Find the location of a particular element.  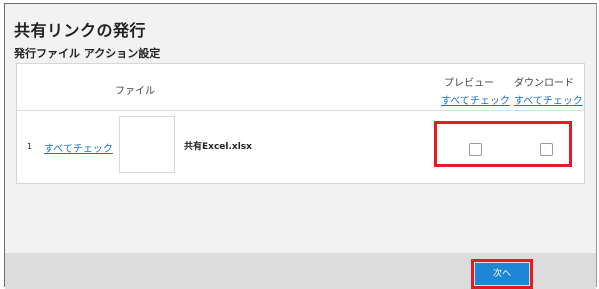

row-check-all-link: すべてチェック is located at coordinates (78, 147).